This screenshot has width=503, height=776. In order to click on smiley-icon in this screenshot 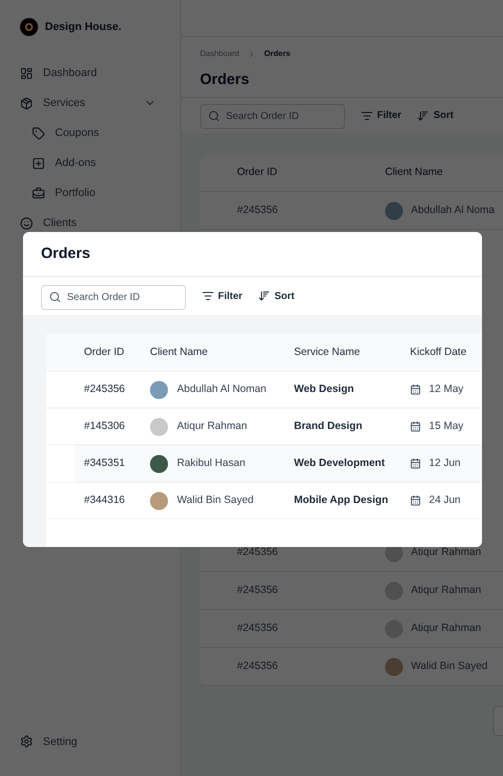, I will do `click(26, 223)`.